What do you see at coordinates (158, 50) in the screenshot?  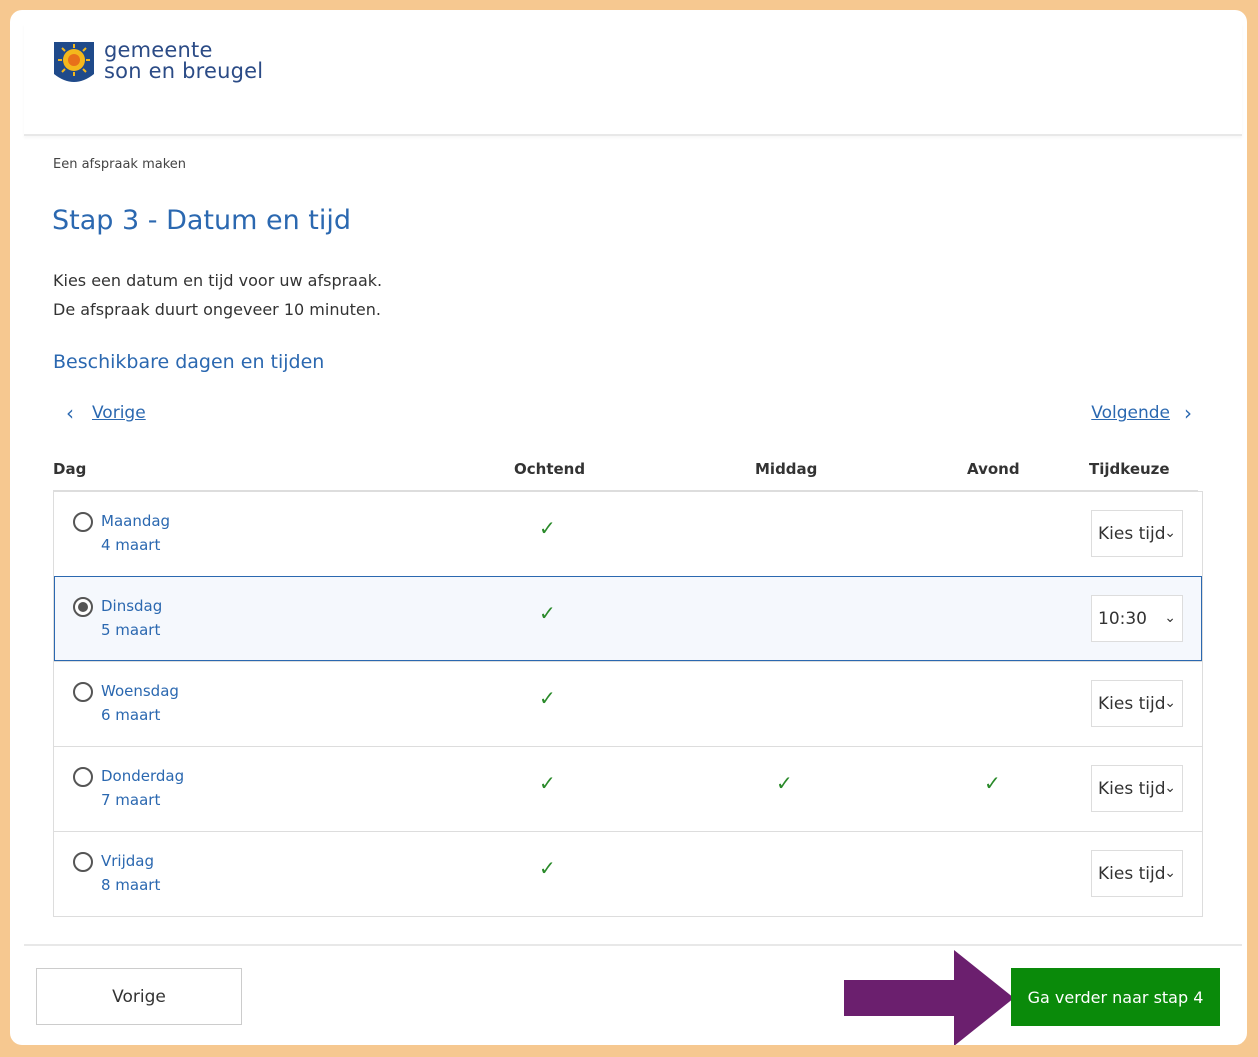 I see `logo-line-1: gemeente` at bounding box center [158, 50].